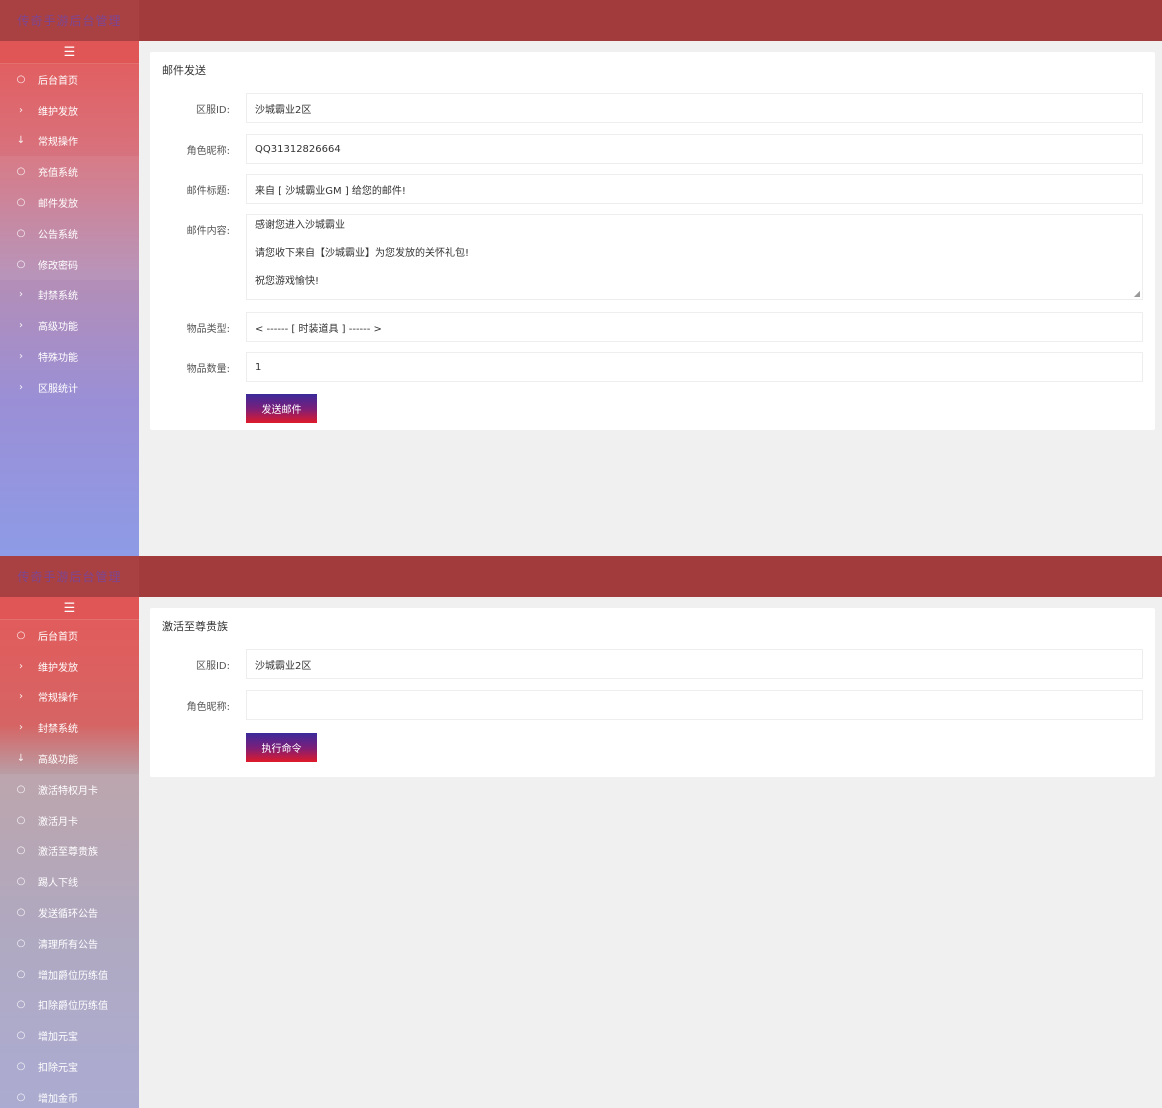 The image size is (1162, 1108). I want to click on sidebar-item-label: 增加金币, so click(58, 1099).